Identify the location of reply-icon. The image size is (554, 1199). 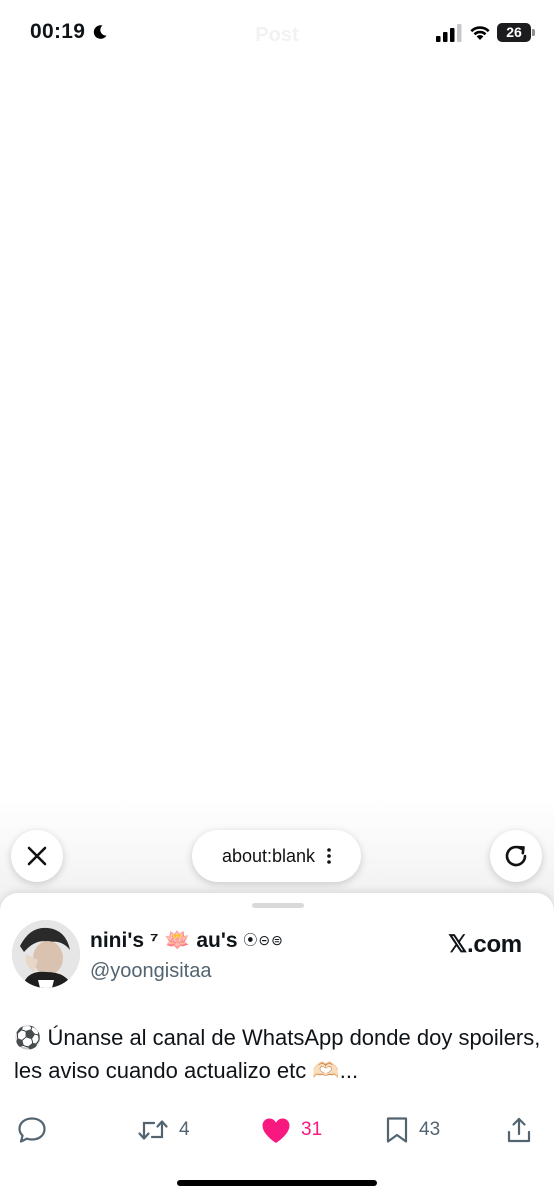
(32, 1130).